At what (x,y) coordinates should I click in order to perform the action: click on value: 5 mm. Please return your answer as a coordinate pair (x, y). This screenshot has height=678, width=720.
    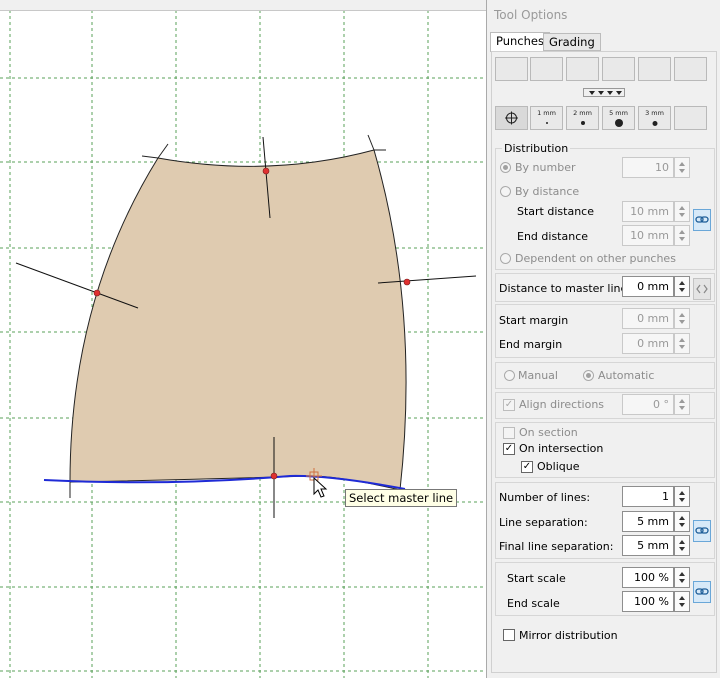
    Looking at the image, I should click on (653, 545).